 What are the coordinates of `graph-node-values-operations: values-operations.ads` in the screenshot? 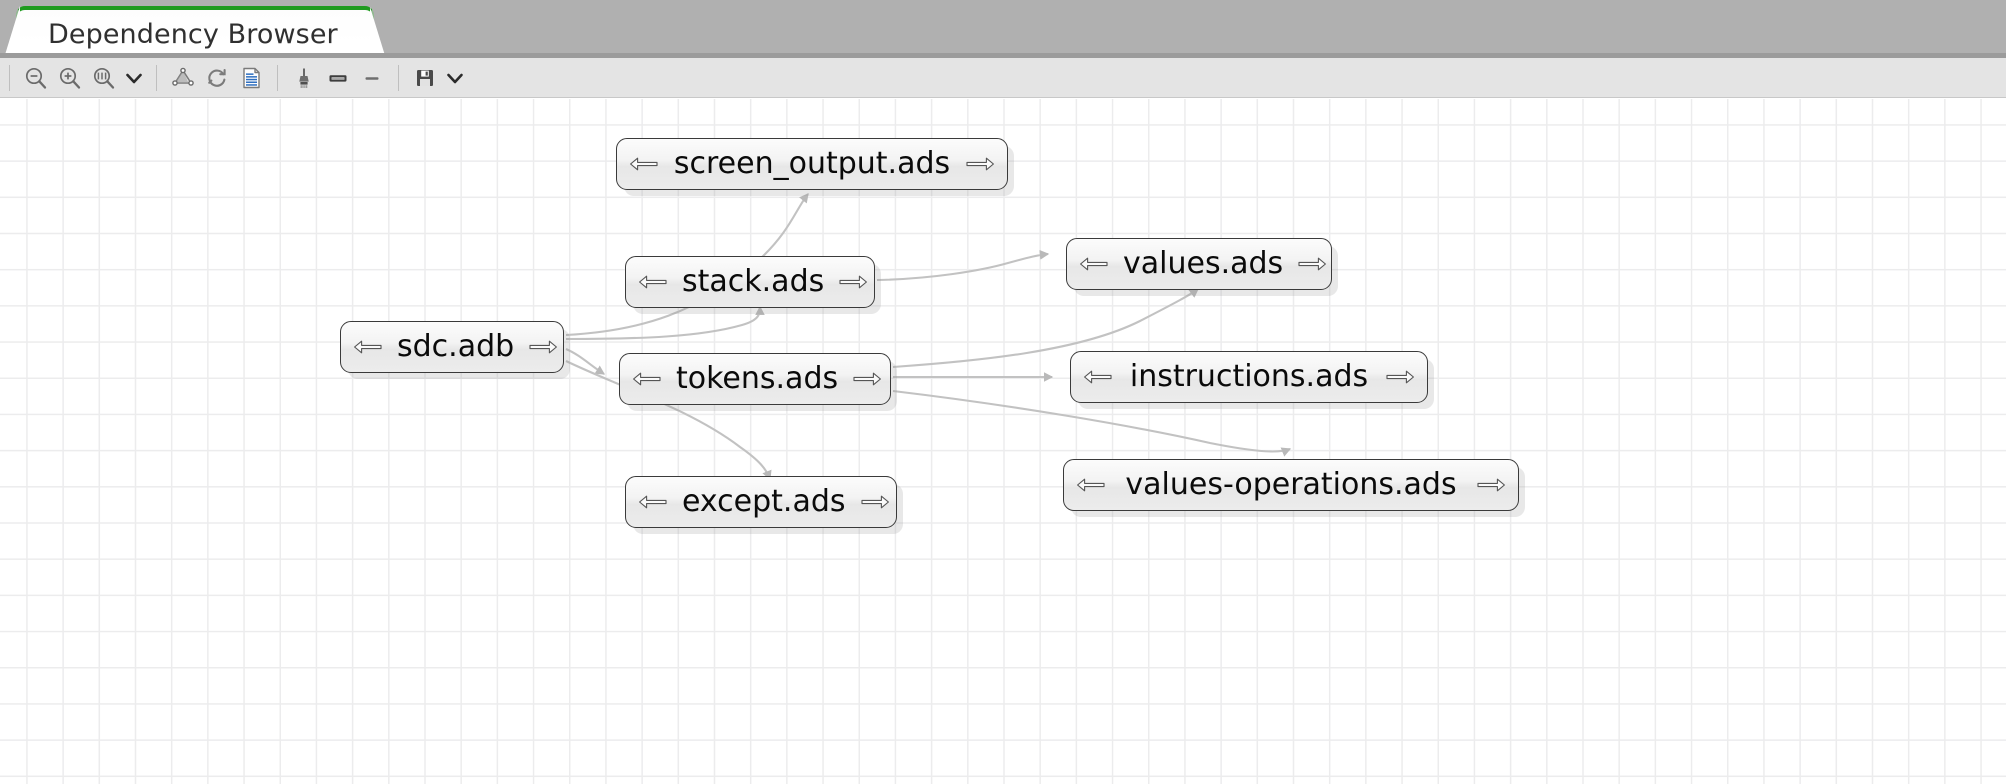 It's located at (1291, 485).